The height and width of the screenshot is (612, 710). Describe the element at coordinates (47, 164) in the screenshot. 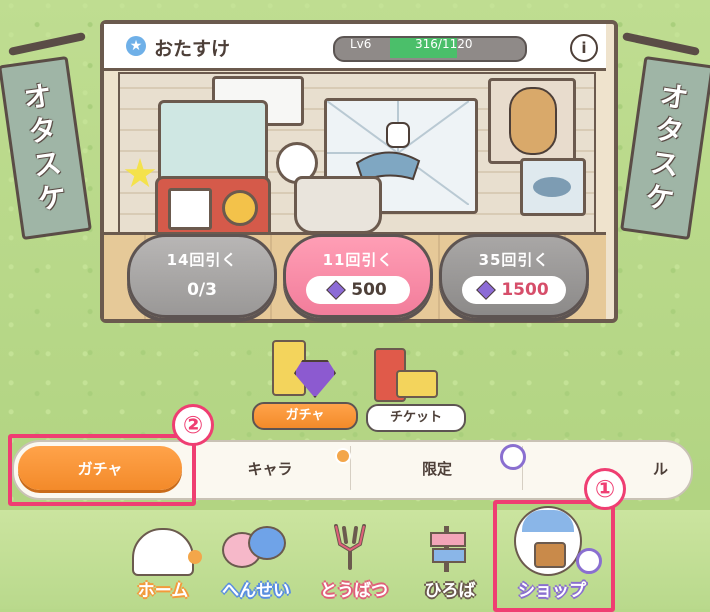

I see `left-banner-char: ス` at that location.